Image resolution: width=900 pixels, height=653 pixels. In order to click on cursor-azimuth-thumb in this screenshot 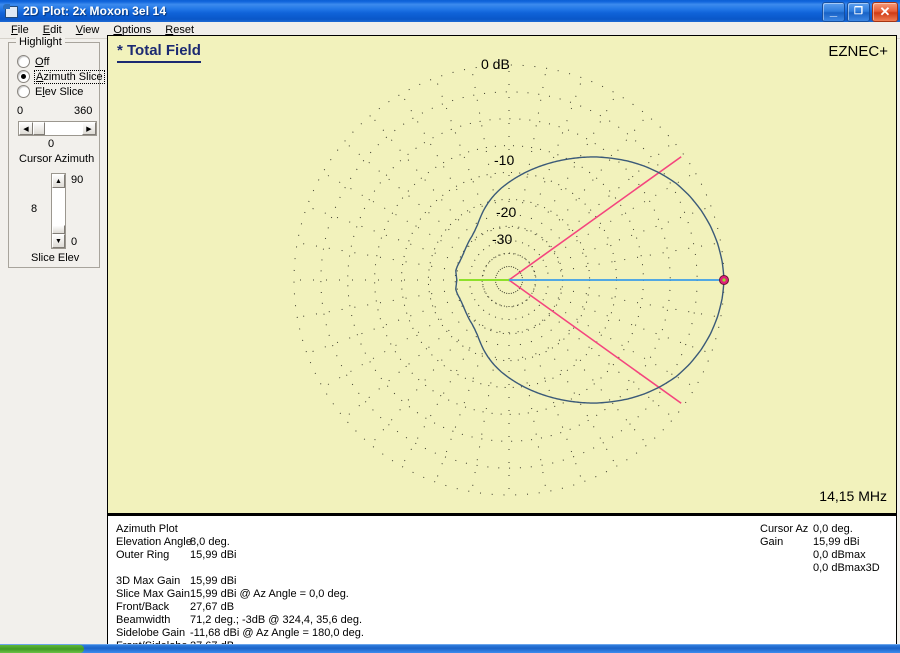, I will do `click(39, 128)`.